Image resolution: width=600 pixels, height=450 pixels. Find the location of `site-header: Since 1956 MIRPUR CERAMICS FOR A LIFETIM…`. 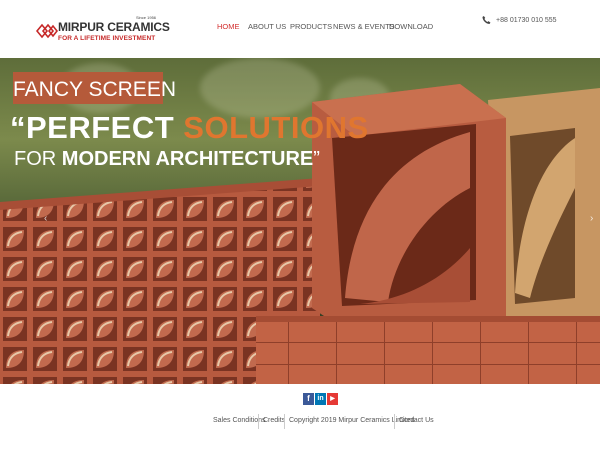

site-header: Since 1956 MIRPUR CERAMICS FOR A LIFETIM… is located at coordinates (300, 29).